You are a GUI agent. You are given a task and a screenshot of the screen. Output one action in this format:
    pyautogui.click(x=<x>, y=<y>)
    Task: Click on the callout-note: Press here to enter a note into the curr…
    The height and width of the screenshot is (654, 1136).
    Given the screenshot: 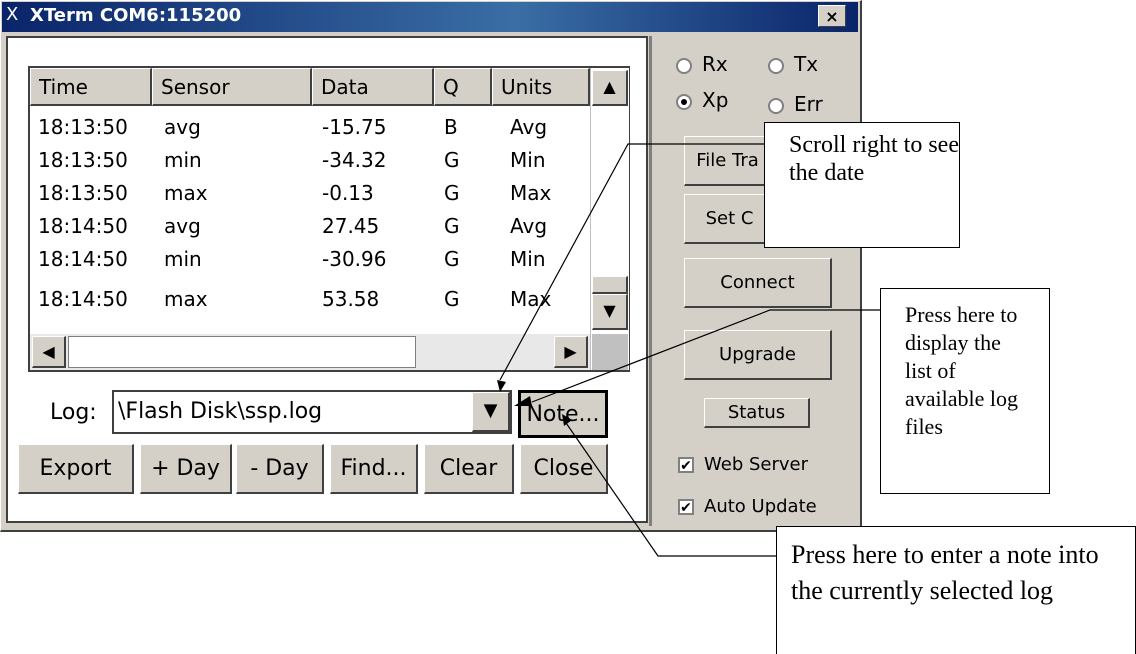 What is the action you would take?
    pyautogui.click(x=956, y=590)
    